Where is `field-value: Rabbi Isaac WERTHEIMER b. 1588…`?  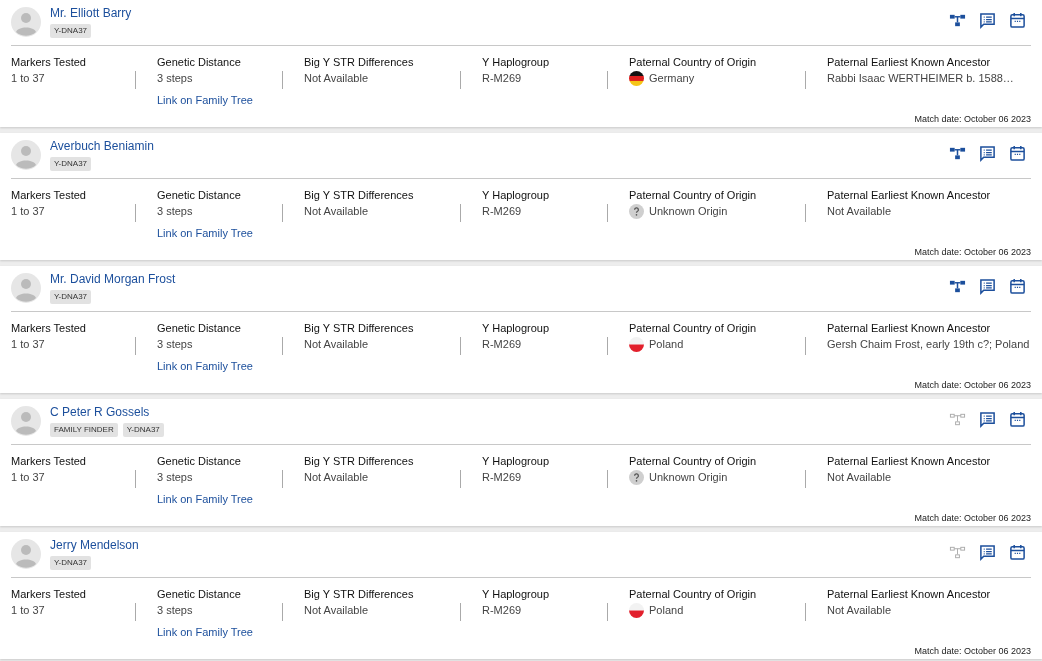
field-value: Rabbi Isaac WERTHEIMER b. 1588… is located at coordinates (920, 78).